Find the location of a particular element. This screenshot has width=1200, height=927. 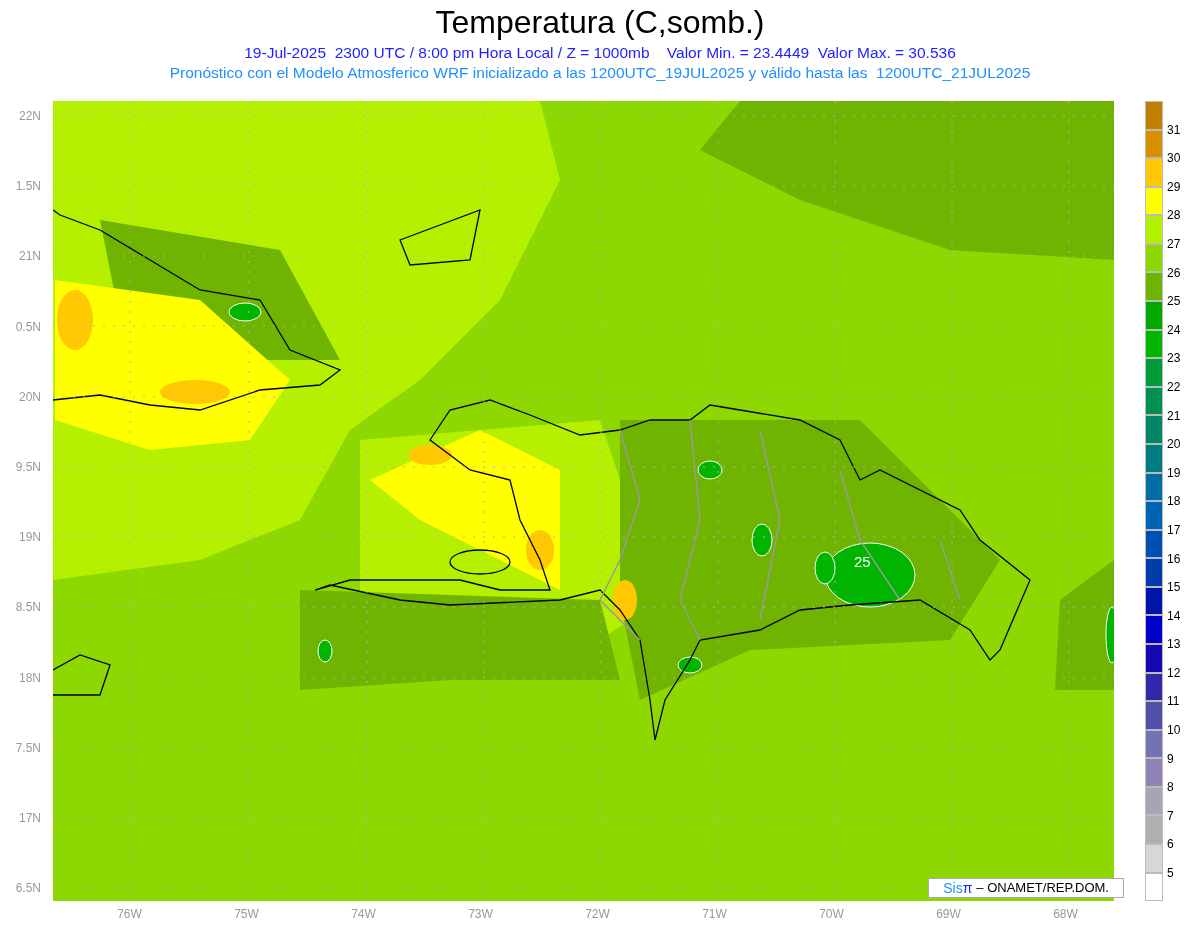

latitude-label: 0.5N is located at coordinates (28, 327).